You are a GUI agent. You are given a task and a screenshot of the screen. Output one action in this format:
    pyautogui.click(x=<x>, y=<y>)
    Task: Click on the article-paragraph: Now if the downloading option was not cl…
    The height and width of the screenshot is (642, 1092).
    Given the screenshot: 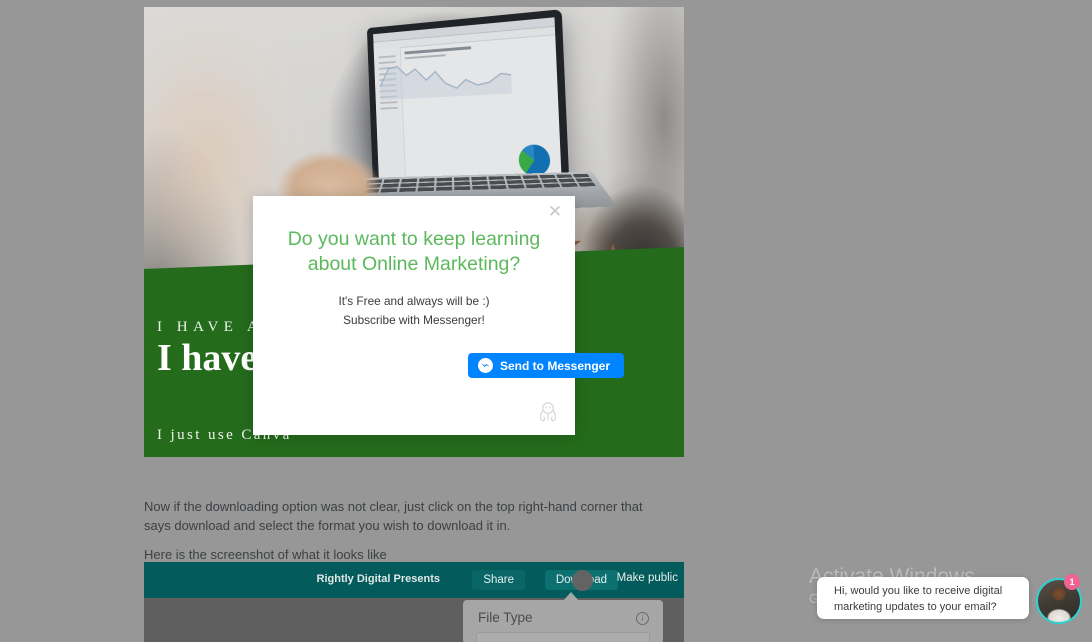 What is the action you would take?
    pyautogui.click(x=393, y=516)
    